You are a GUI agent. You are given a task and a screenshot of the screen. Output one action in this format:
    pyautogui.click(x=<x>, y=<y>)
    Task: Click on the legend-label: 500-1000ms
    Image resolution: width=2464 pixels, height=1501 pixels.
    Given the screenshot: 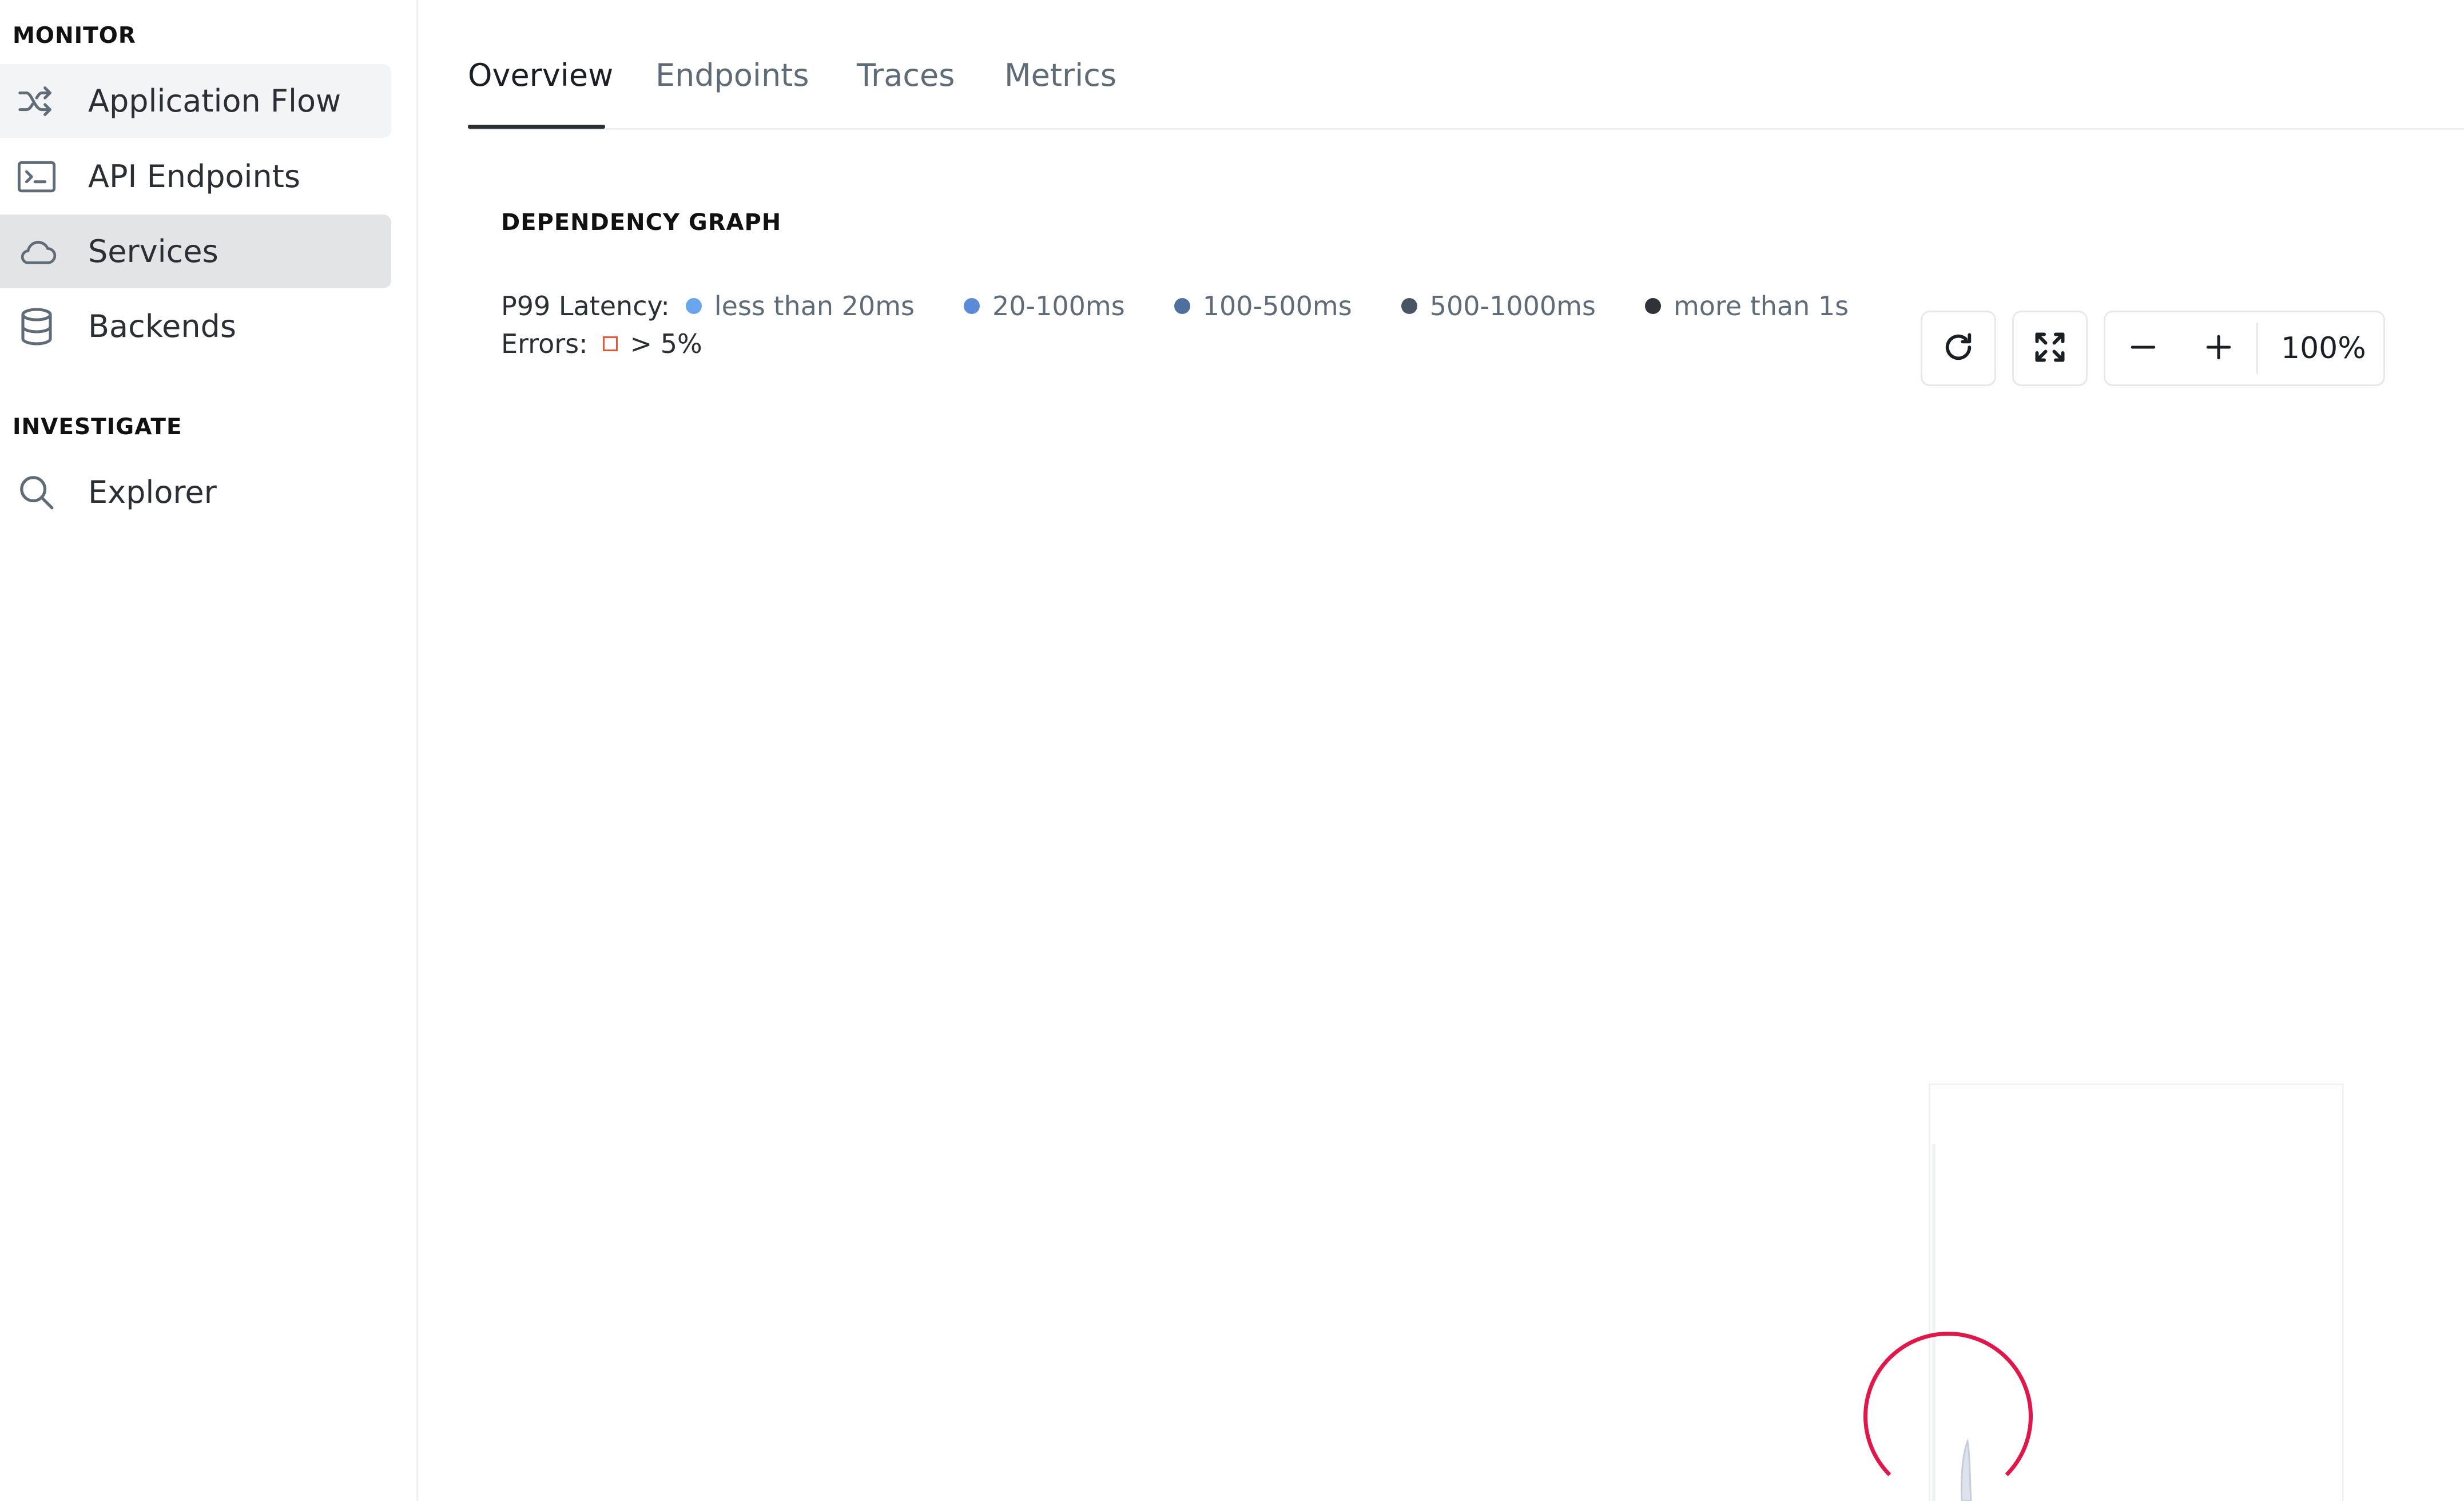 What is the action you would take?
    pyautogui.click(x=1512, y=306)
    